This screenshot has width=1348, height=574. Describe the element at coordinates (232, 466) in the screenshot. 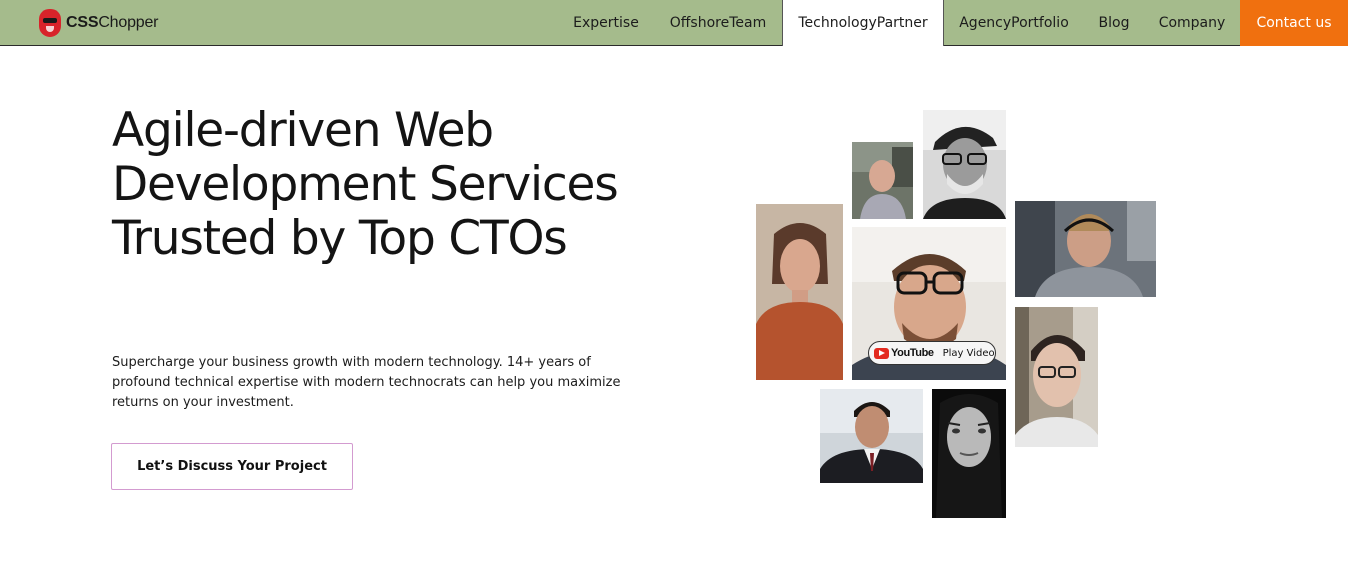

I see `discuss-project-button: Let’s Discuss Your Project` at that location.